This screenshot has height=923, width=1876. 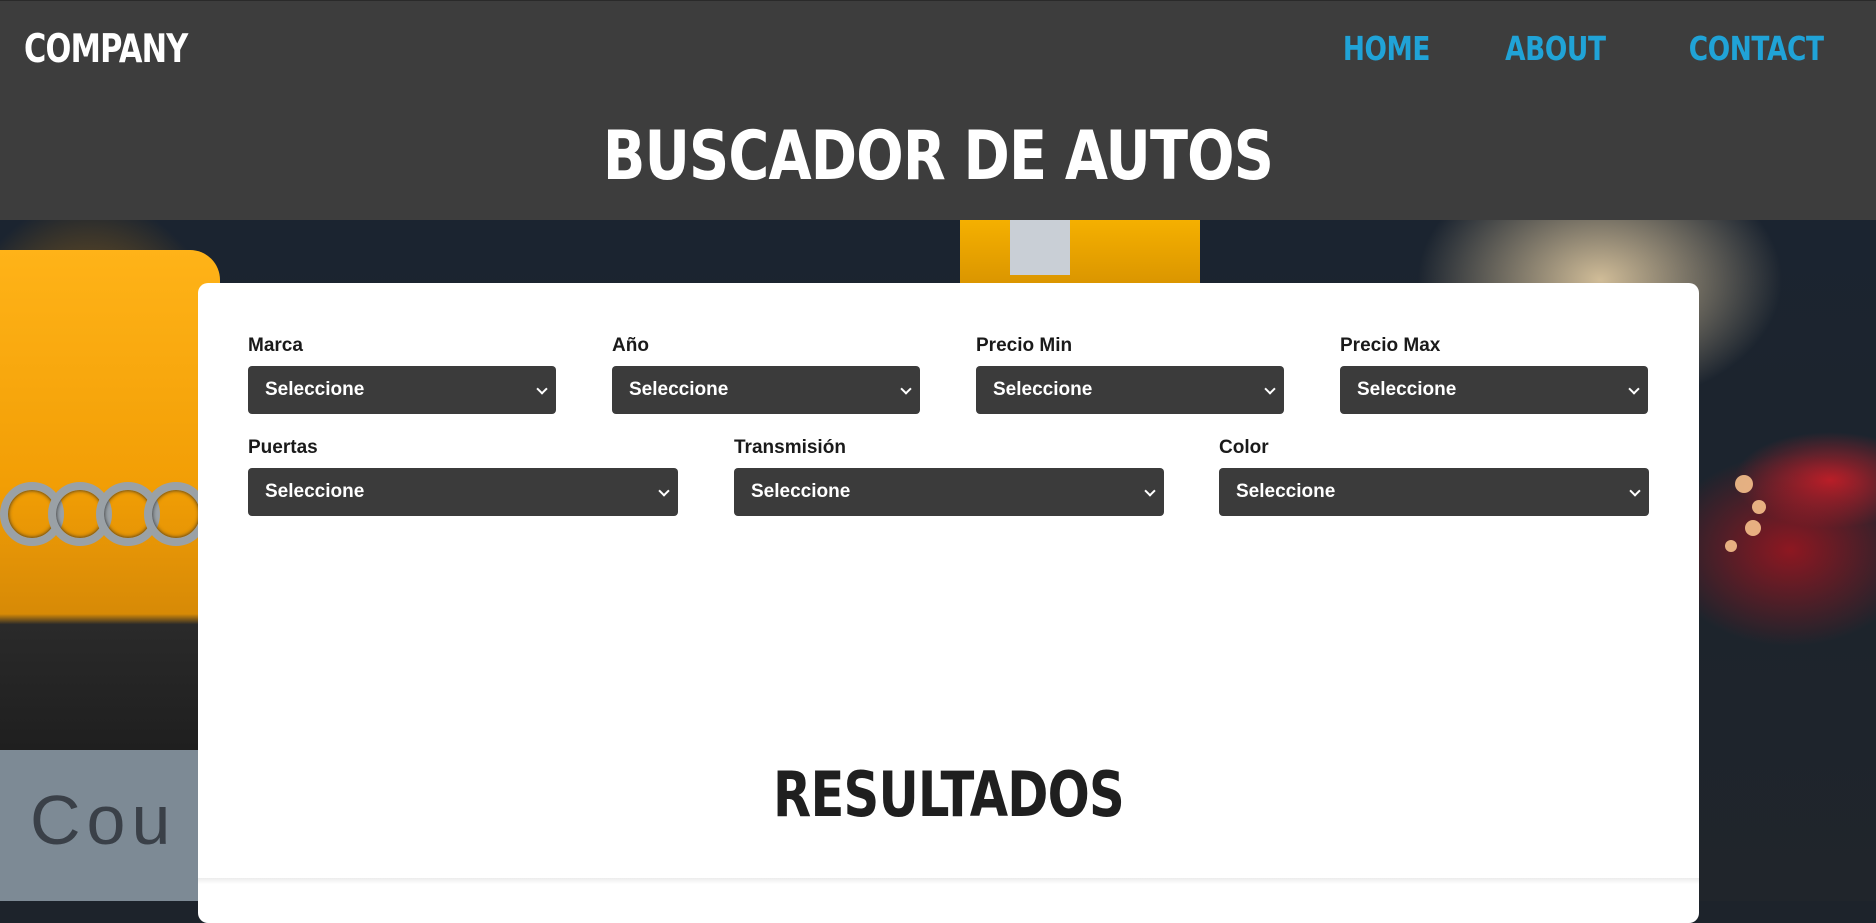 What do you see at coordinates (104, 514) in the screenshot?
I see `car-logo-rings` at bounding box center [104, 514].